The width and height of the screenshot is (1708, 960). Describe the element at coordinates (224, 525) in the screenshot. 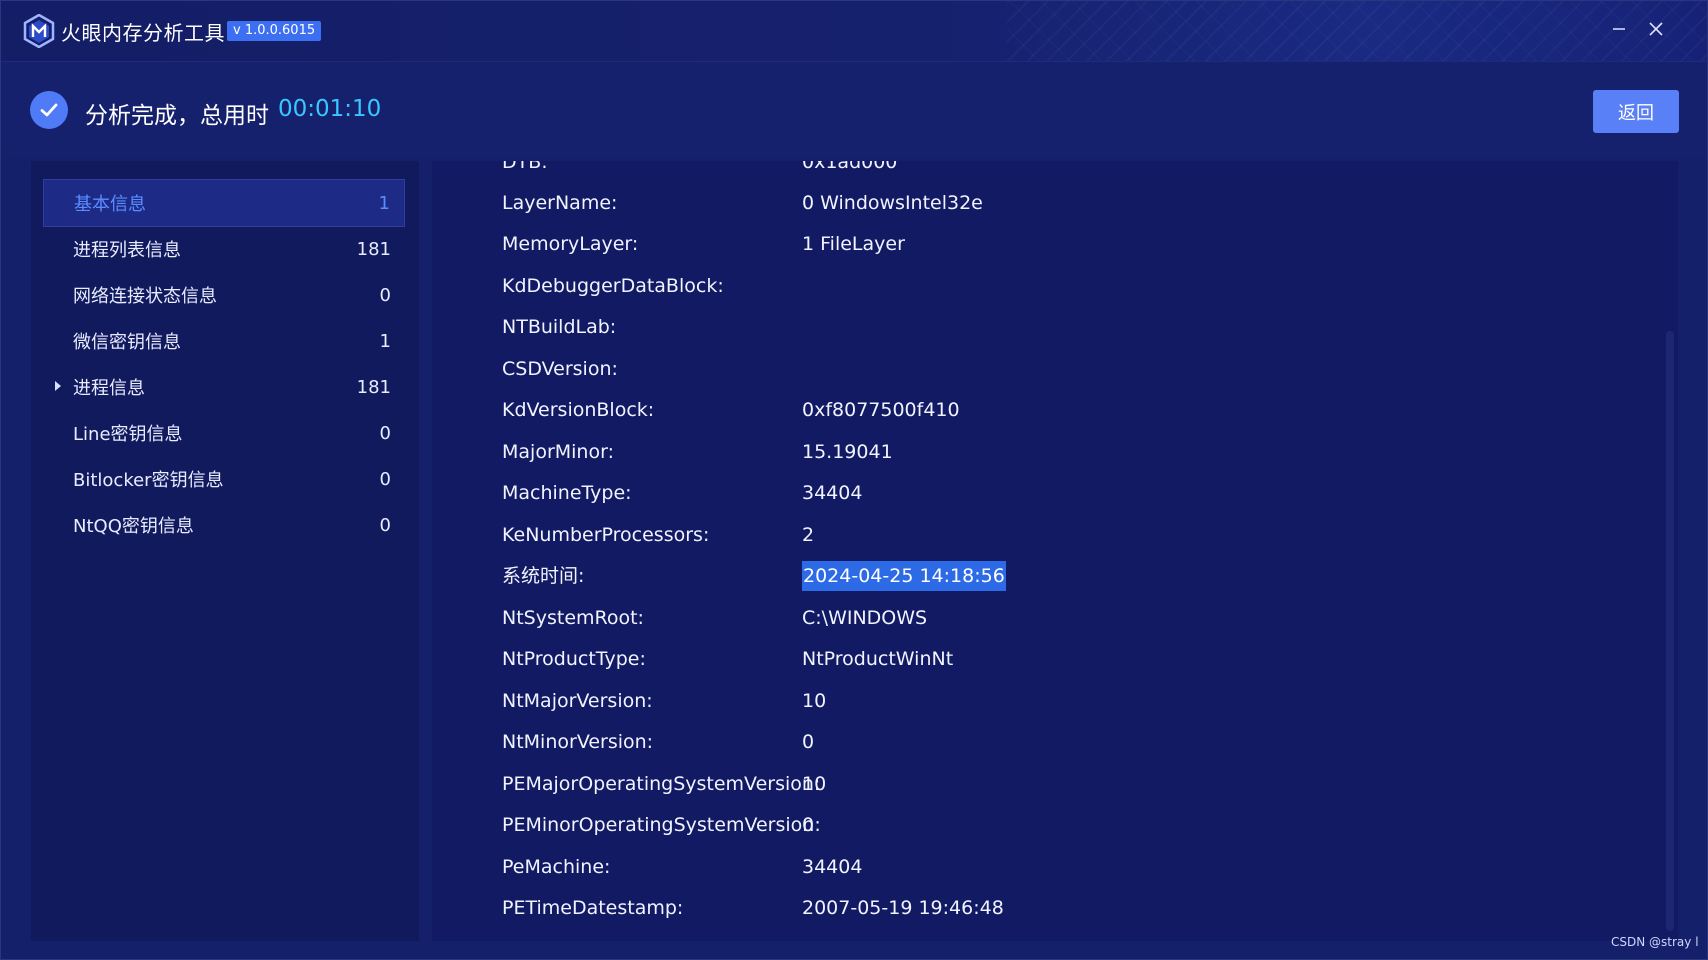

I see `sidebar-item-ntqq-key: NtQQ密钥信息 0` at that location.